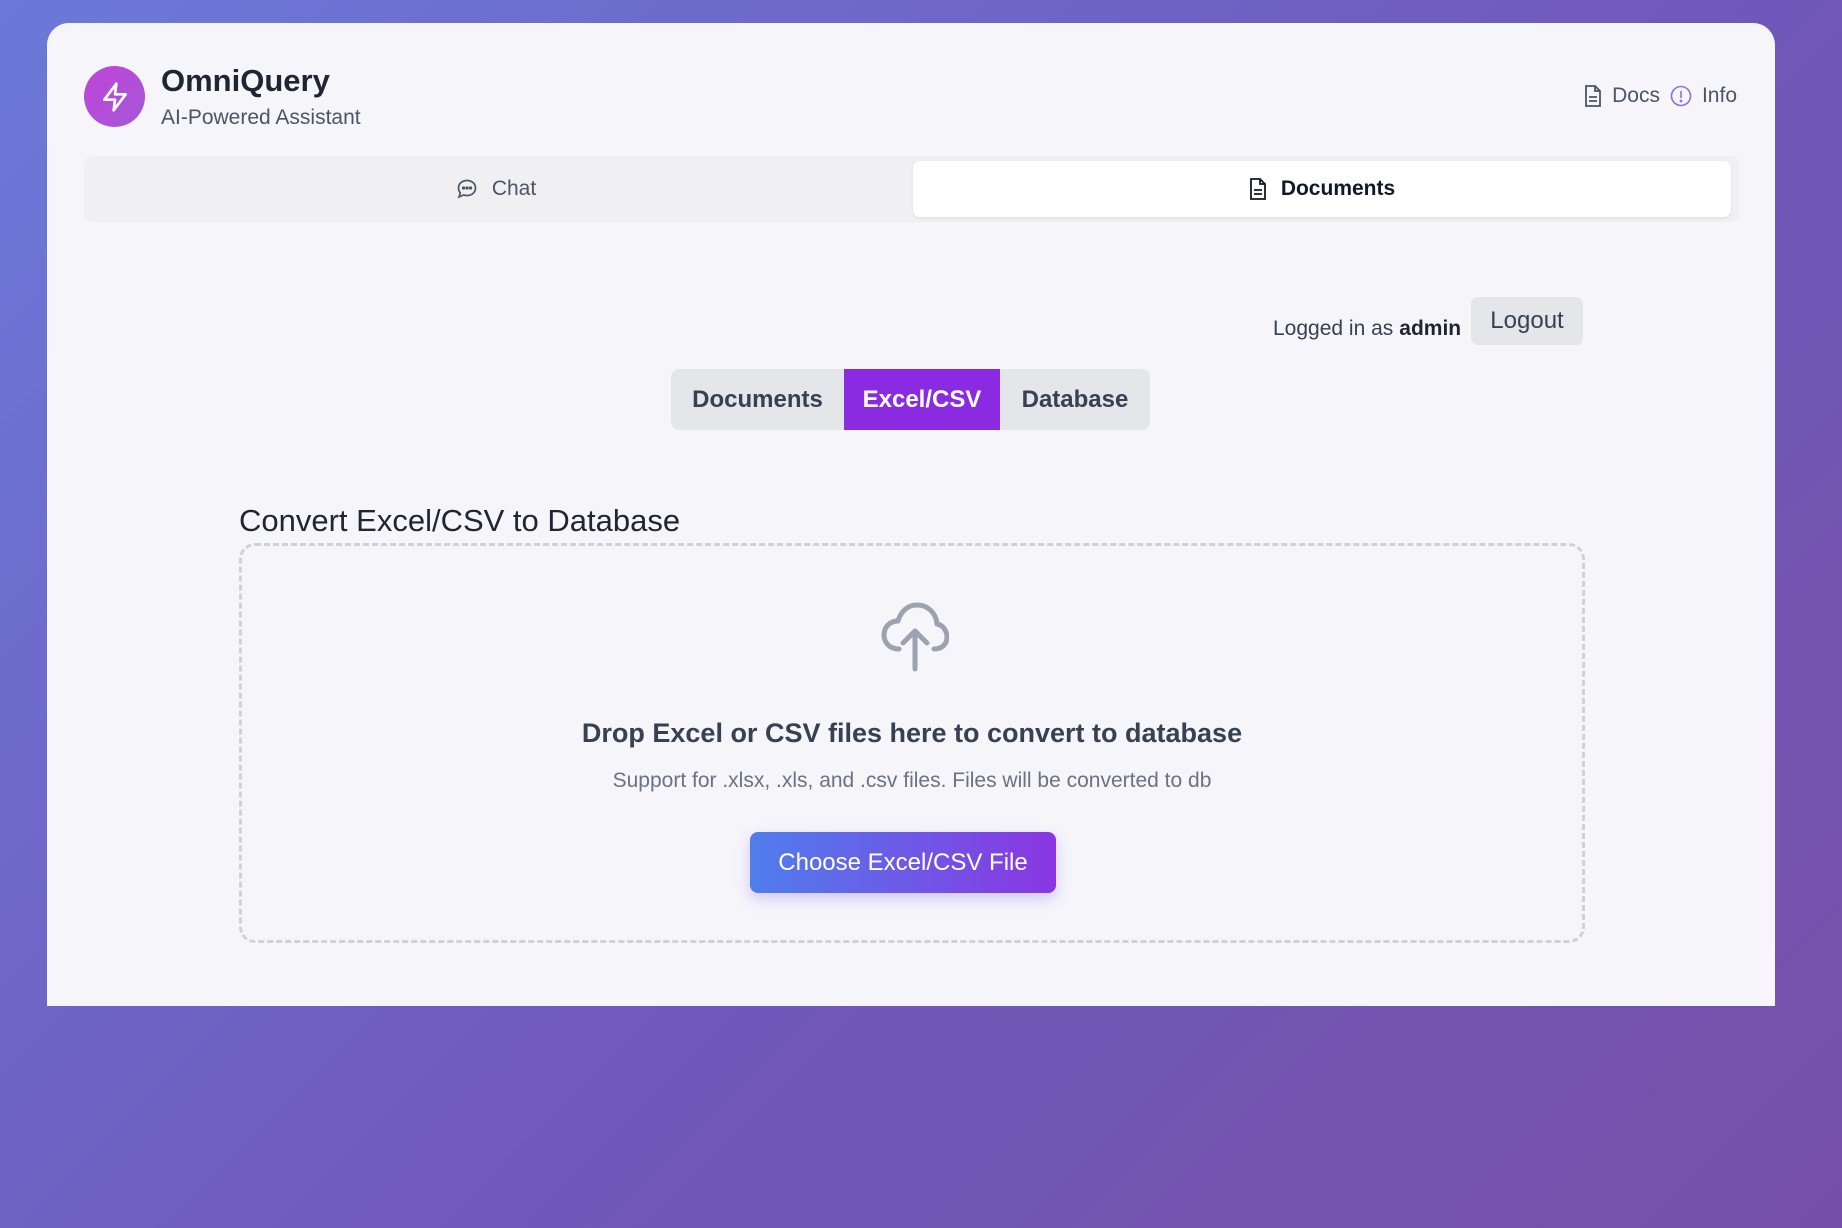  What do you see at coordinates (1075, 399) in the screenshot?
I see `subtab-database: Database` at bounding box center [1075, 399].